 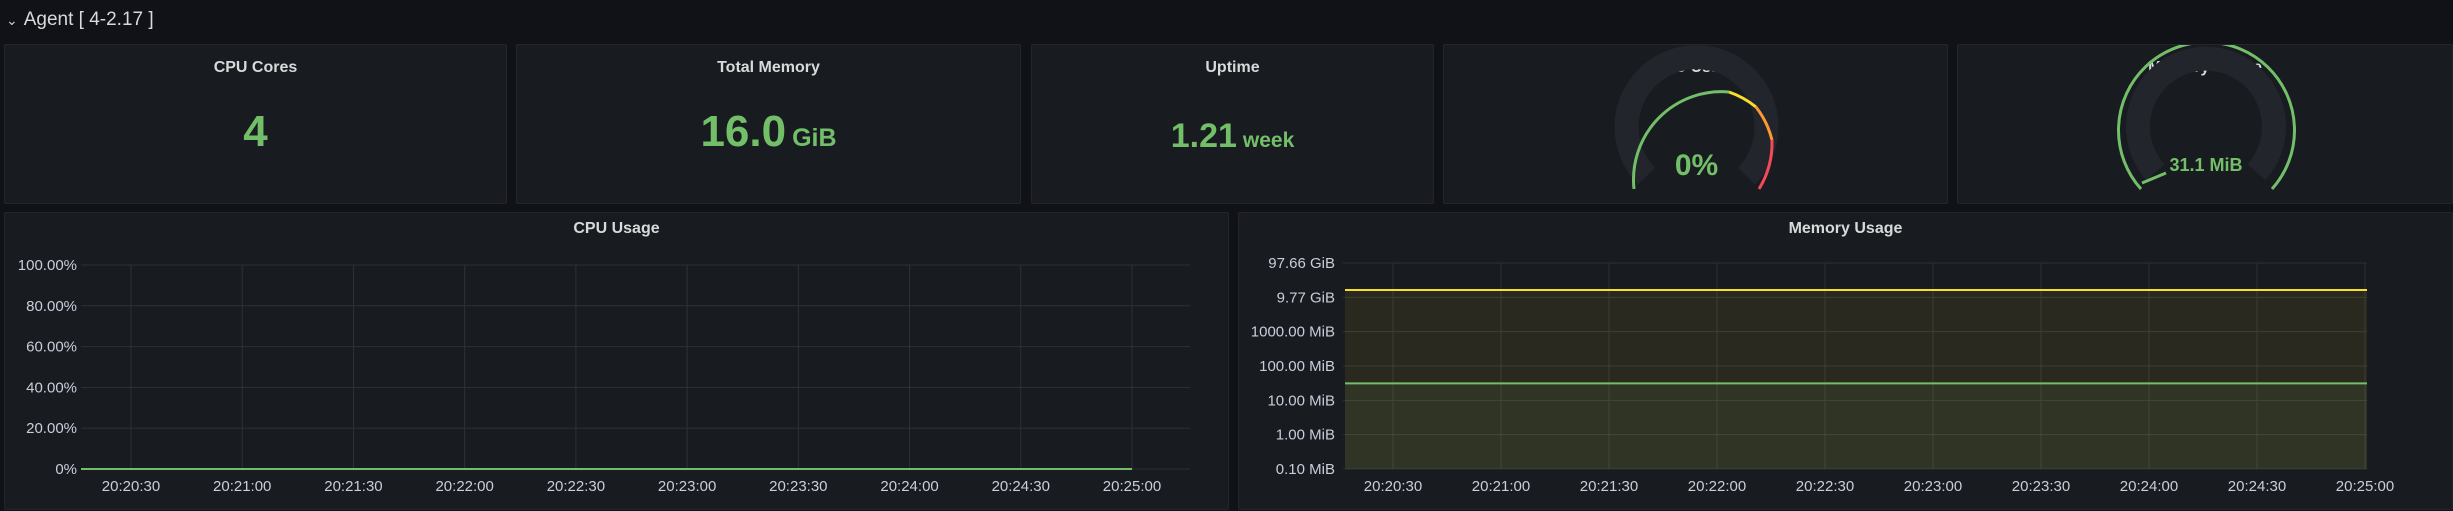 I want to click on memory-gauge: 31.1 MiB, so click(x=2206, y=117).